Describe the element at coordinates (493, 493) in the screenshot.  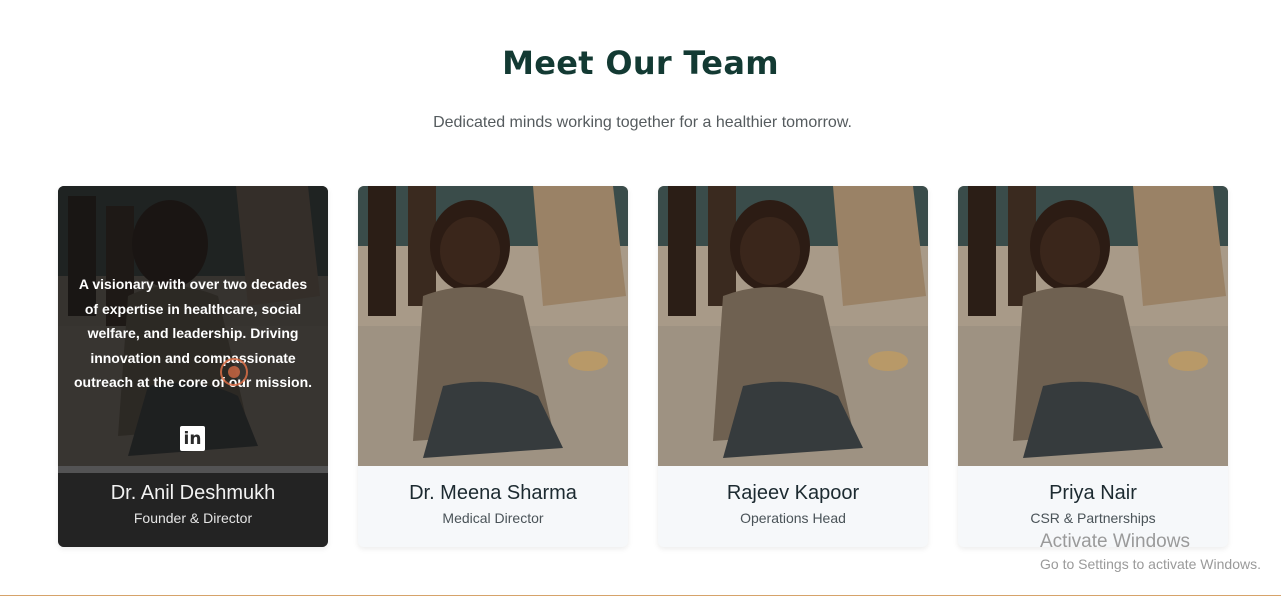
I see `team-member-name: Dr. Meena Sharma` at that location.